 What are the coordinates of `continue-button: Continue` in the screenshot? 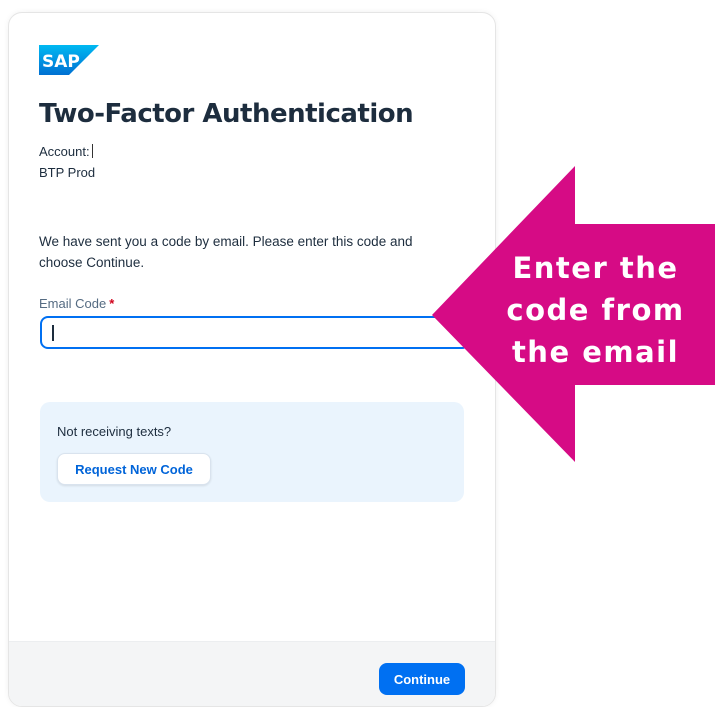 It's located at (422, 679).